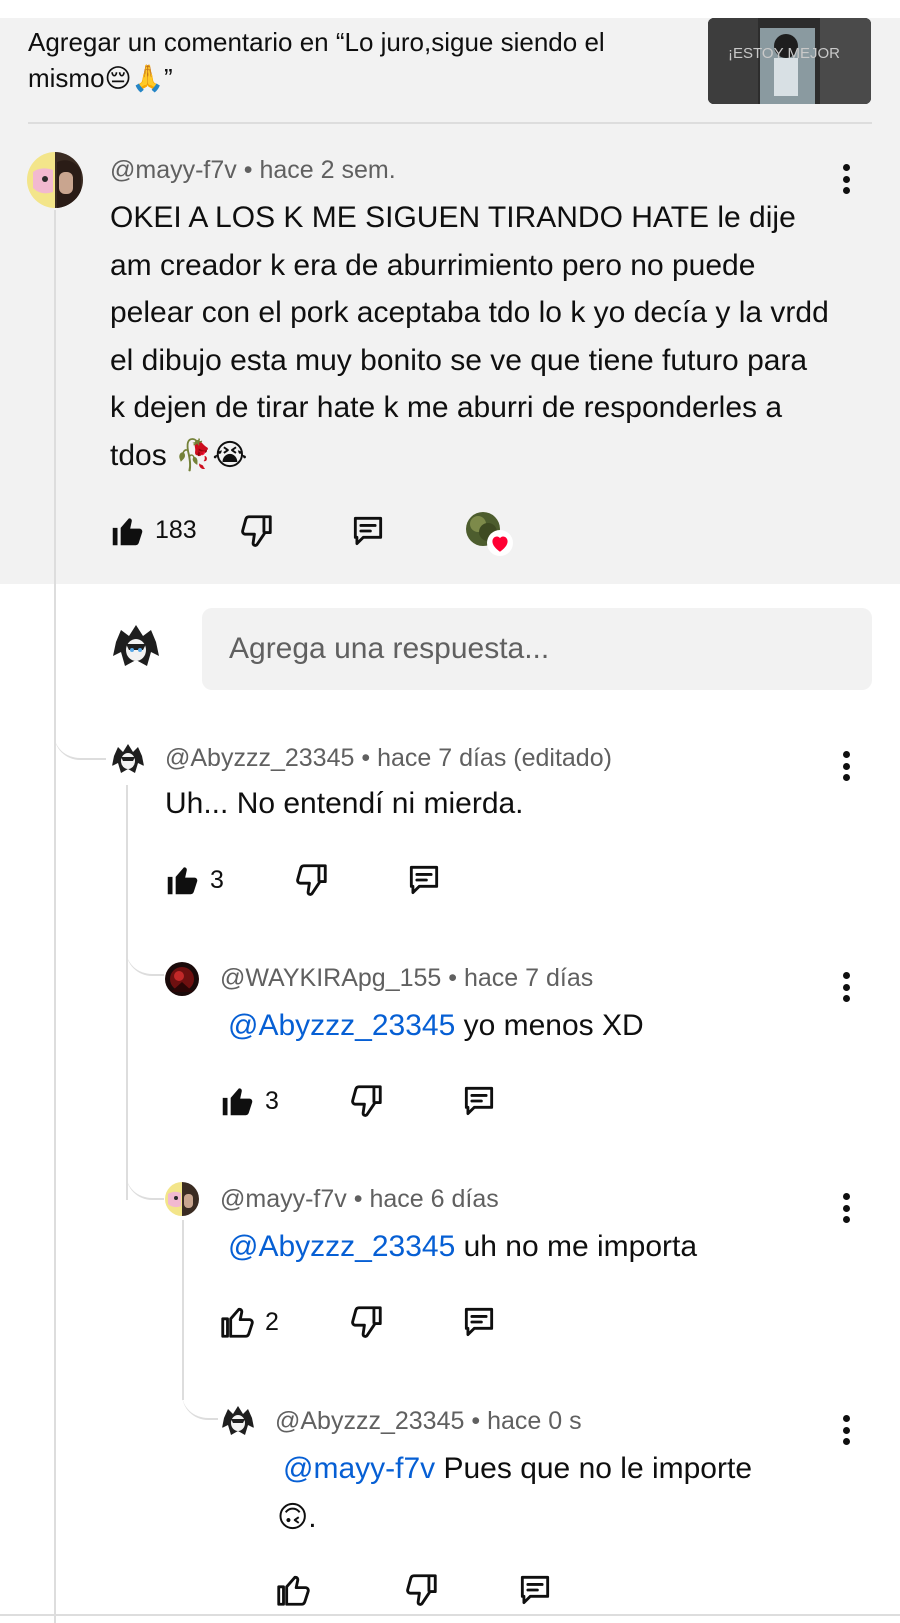 The image size is (900, 1623). I want to click on reply-text: @Abyzzz_23345 uh no me importa, so click(462, 1247).